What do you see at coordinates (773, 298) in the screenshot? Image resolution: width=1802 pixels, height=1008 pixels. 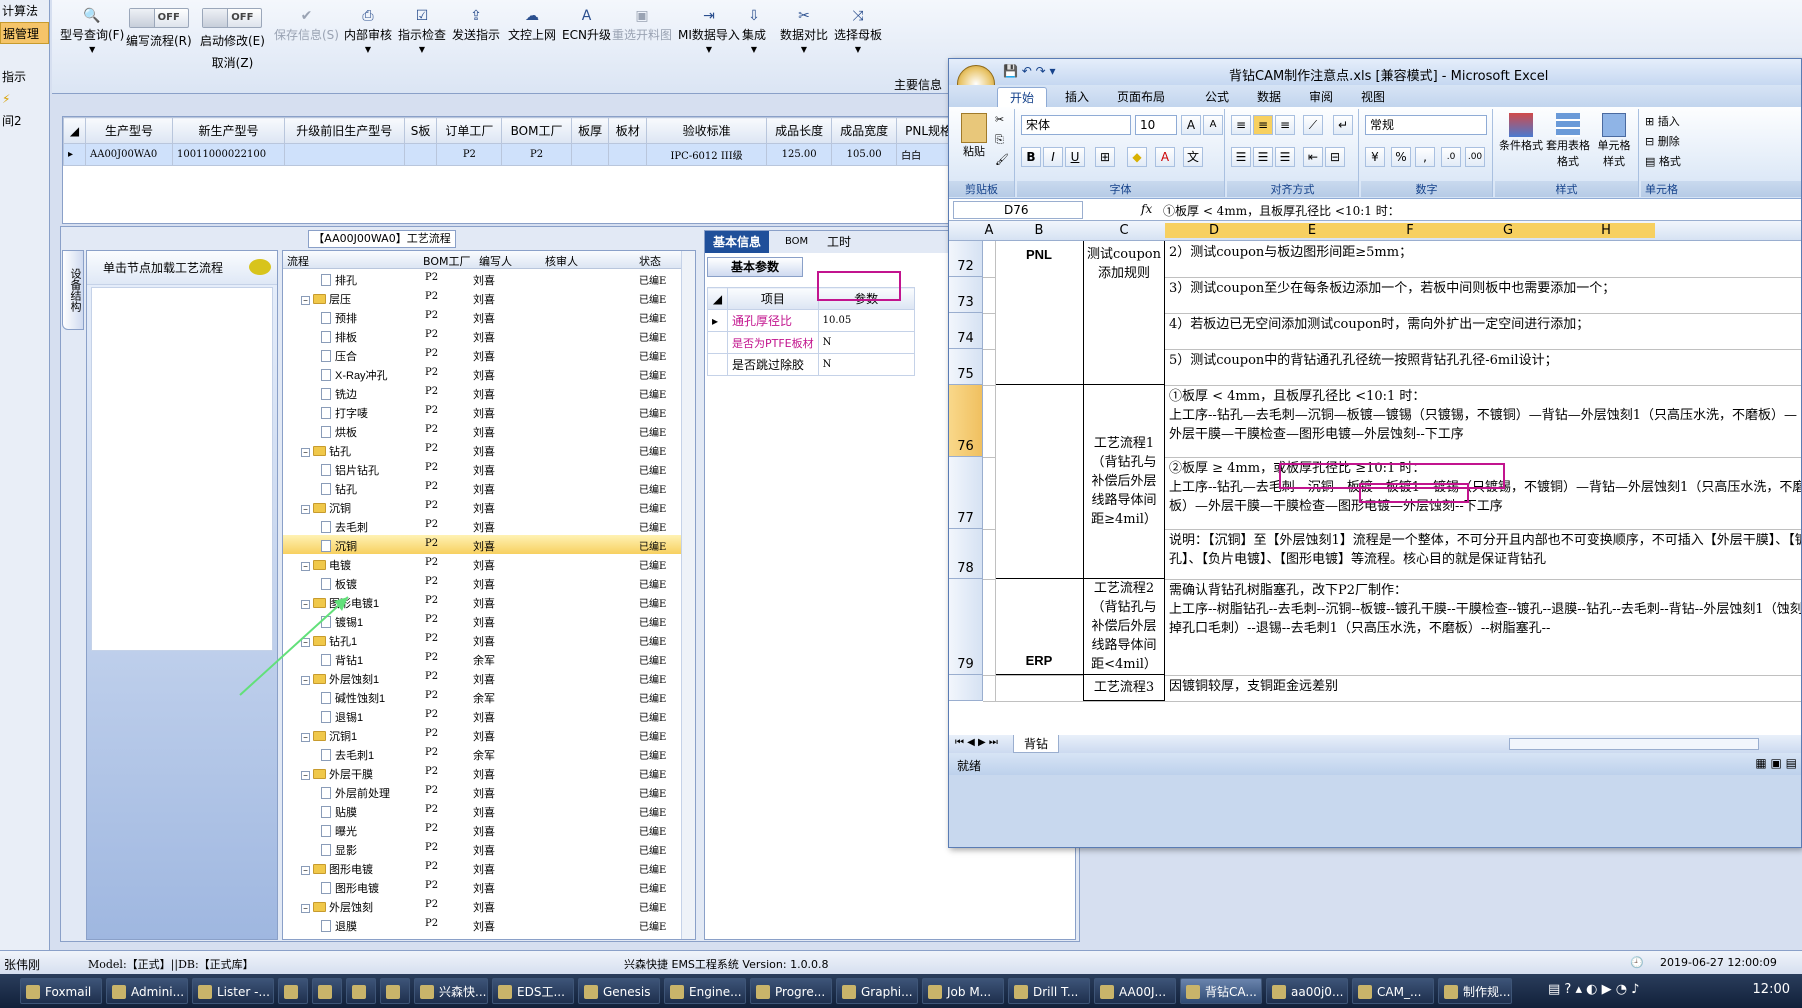 I see `col-item: 项目` at bounding box center [773, 298].